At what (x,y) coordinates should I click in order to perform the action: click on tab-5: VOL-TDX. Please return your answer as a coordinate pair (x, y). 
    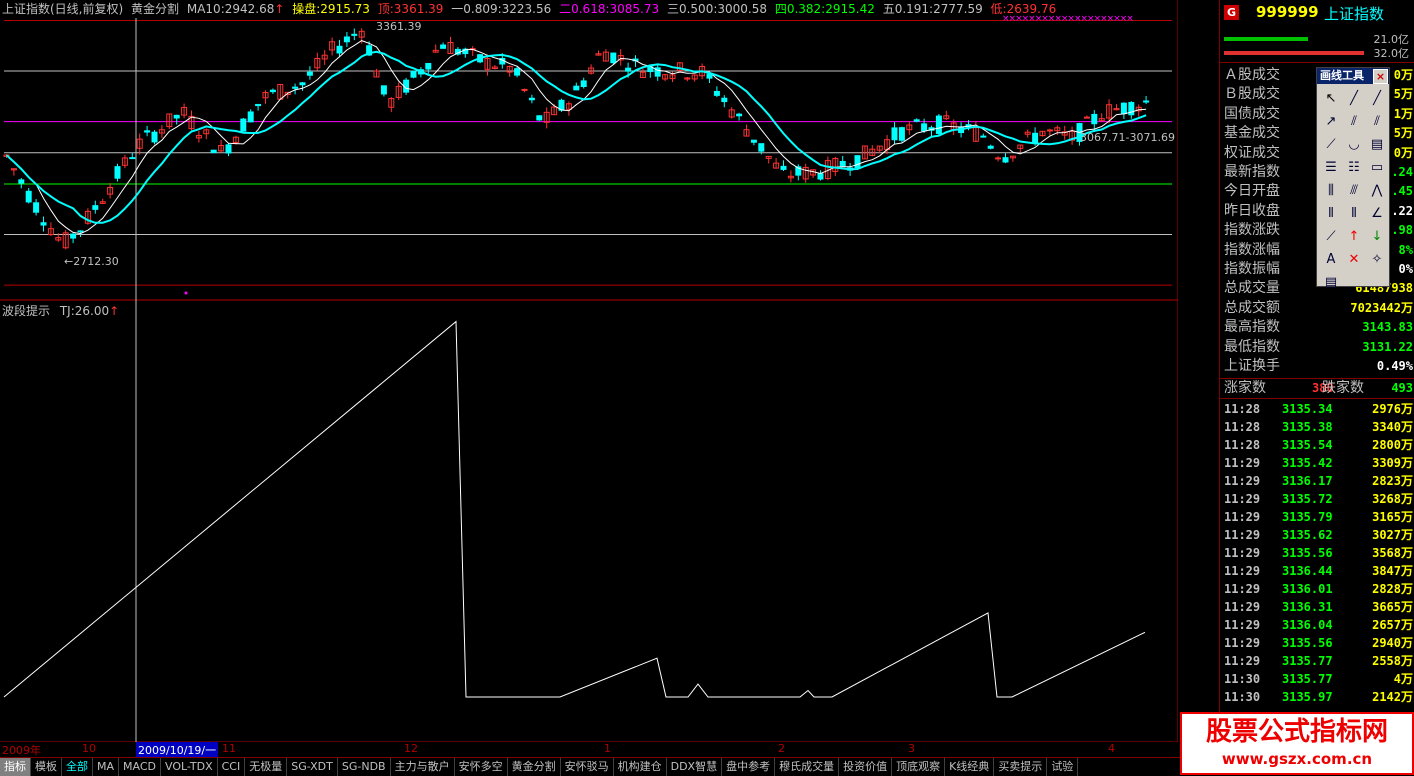
    Looking at the image, I should click on (189, 767).